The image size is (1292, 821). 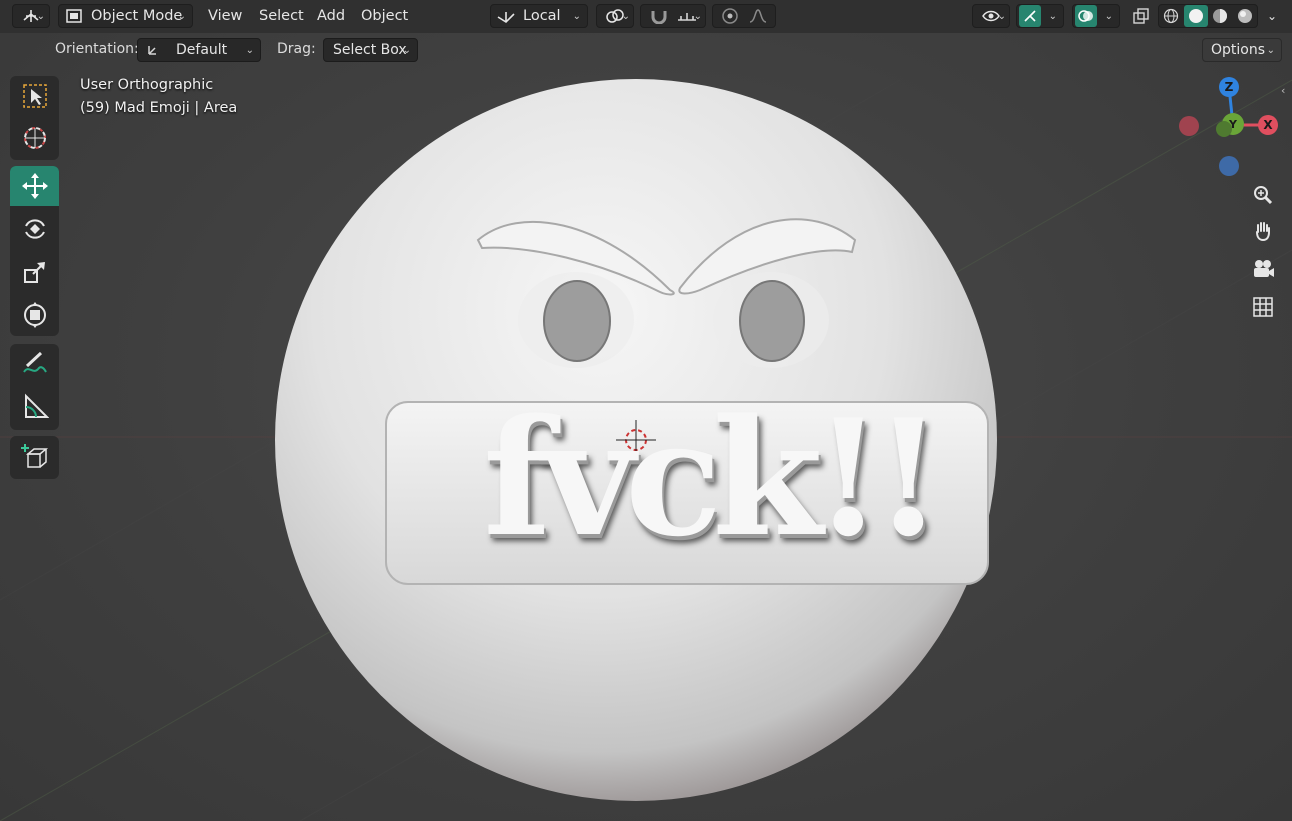 I want to click on left-eye, so click(x=577, y=321).